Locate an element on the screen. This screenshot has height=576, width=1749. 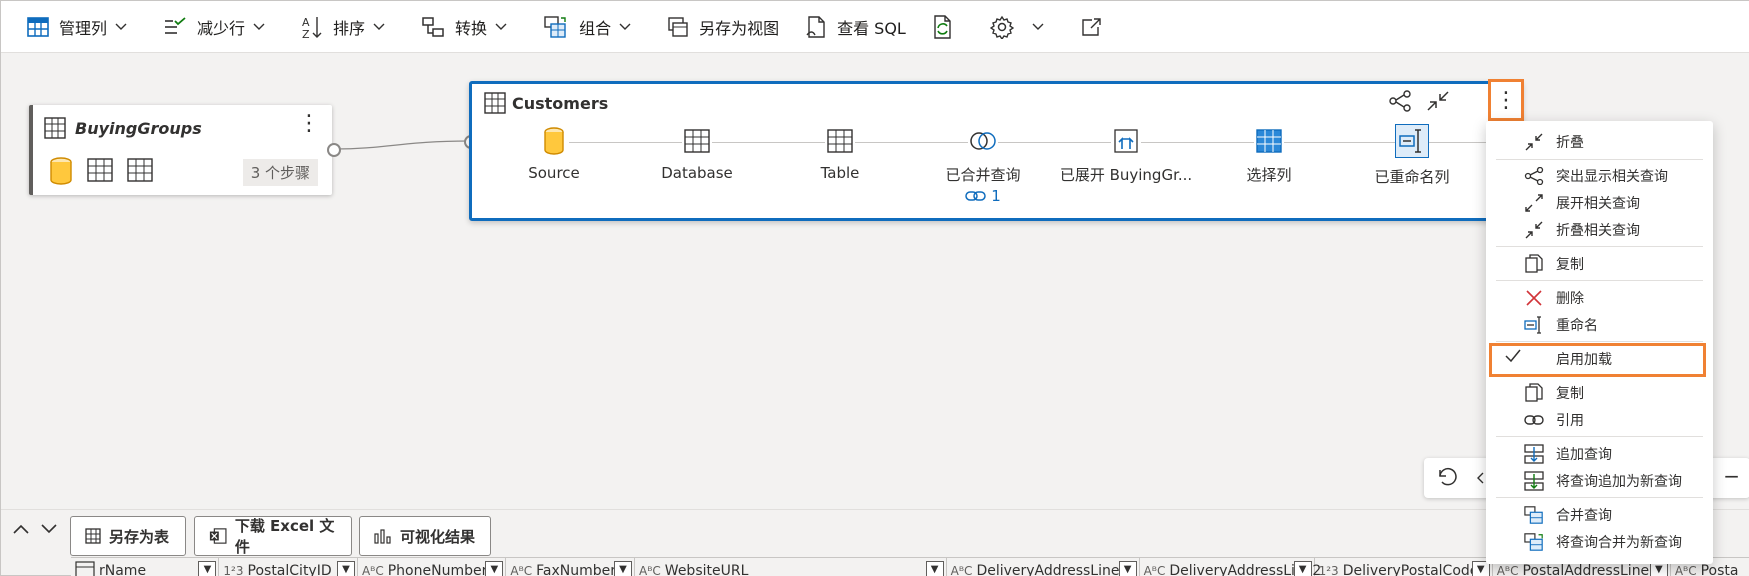
step-merged-queries: 已合并查询 1 is located at coordinates (983, 165).